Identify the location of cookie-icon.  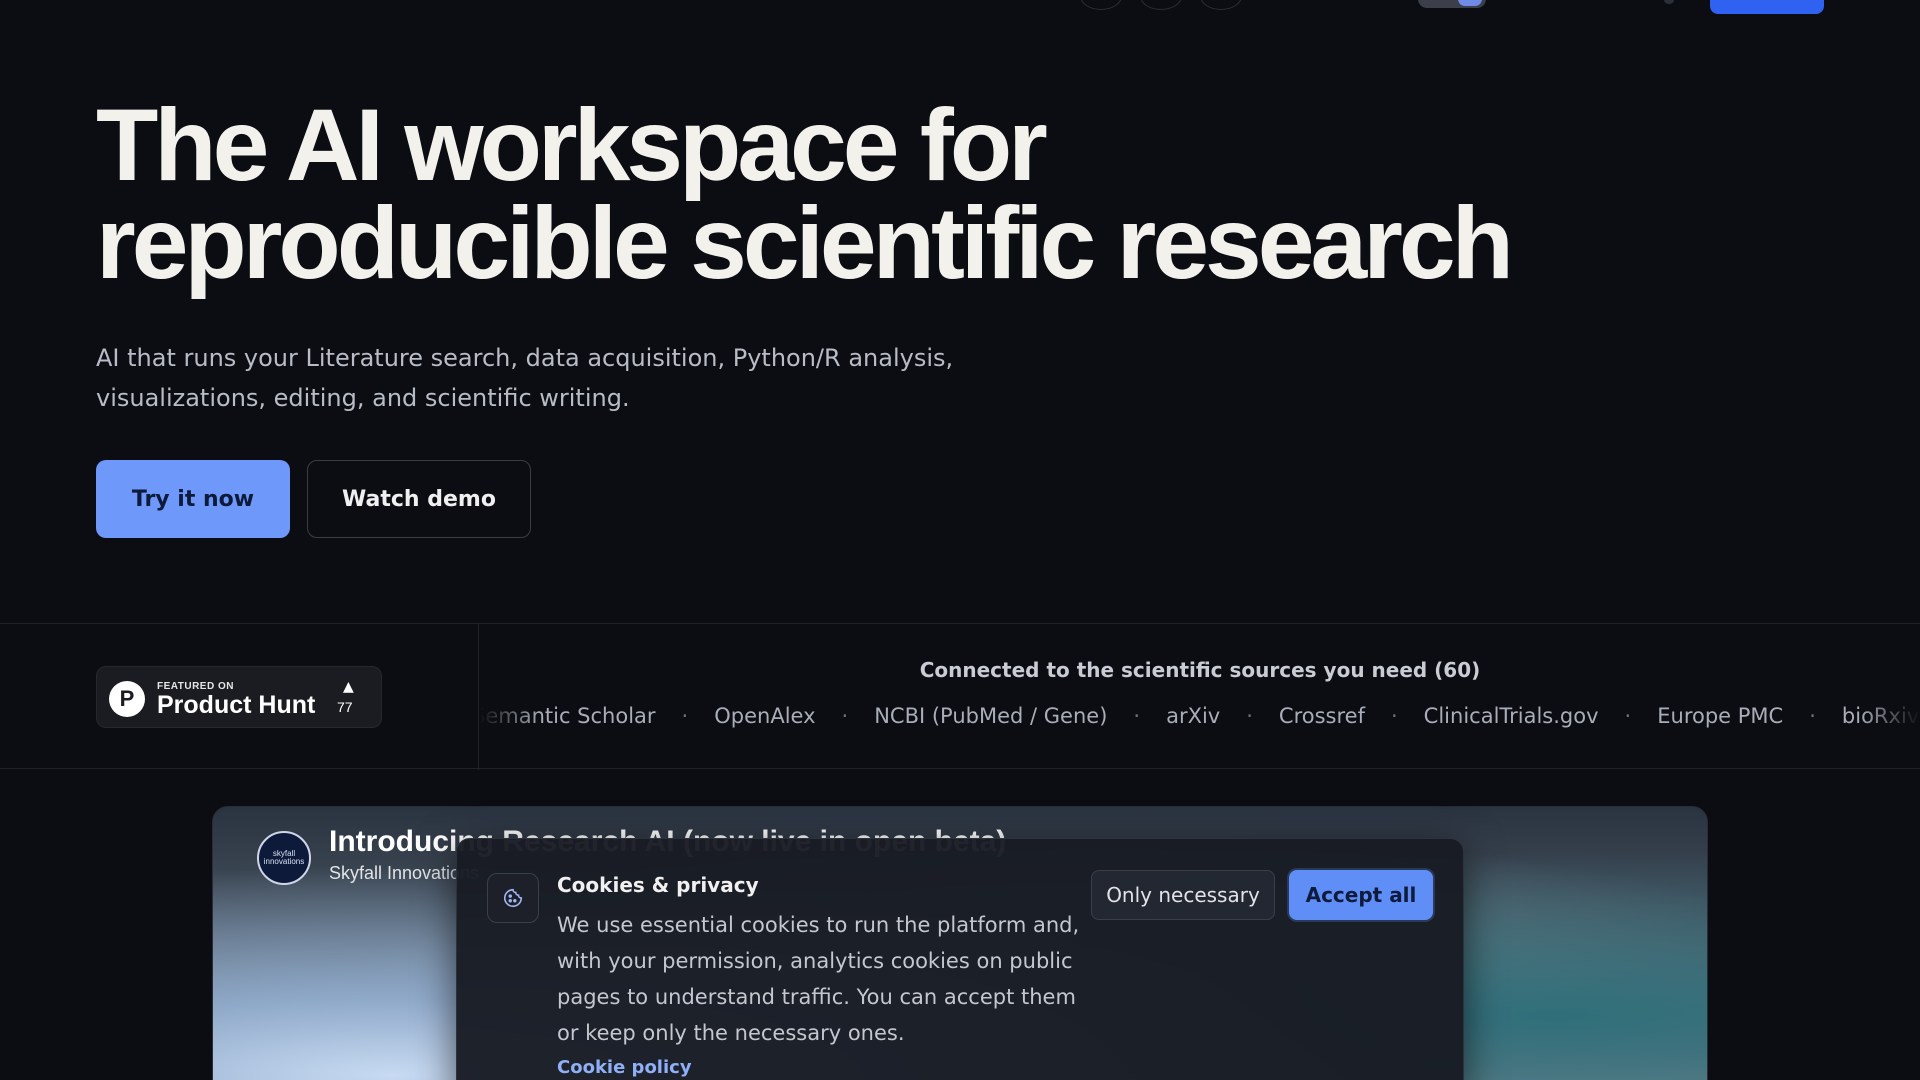
(513, 898).